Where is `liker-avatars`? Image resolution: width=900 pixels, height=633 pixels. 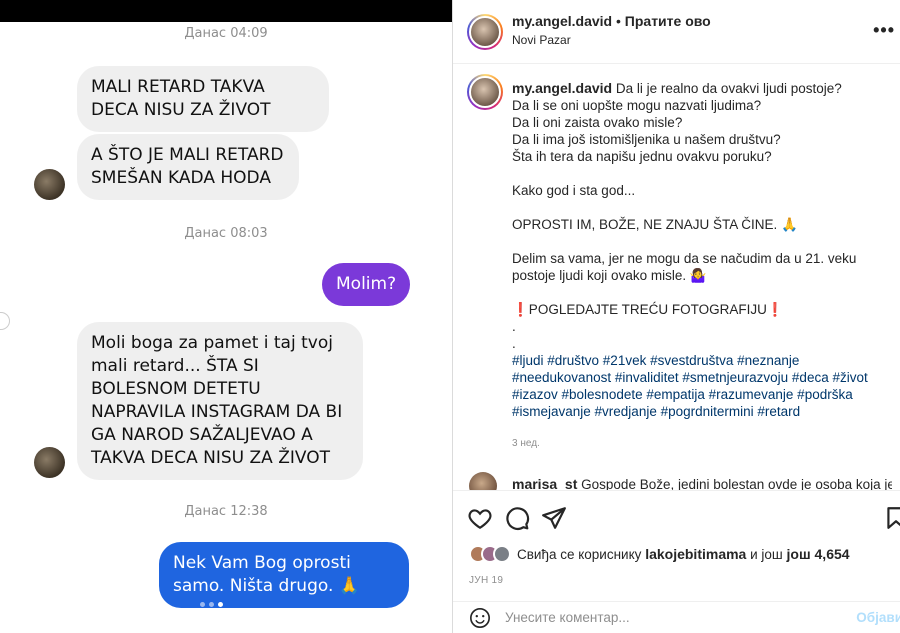 liker-avatars is located at coordinates (490, 554).